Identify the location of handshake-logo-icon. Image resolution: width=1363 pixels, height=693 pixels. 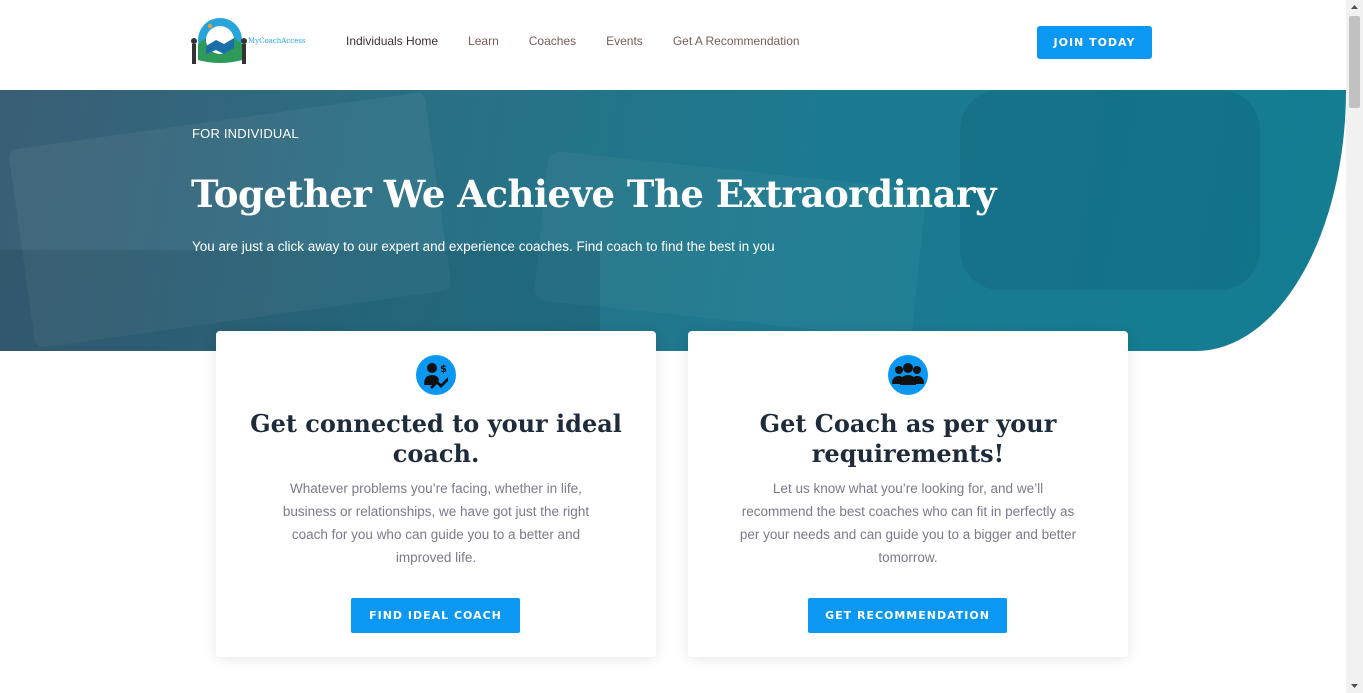
(219, 41).